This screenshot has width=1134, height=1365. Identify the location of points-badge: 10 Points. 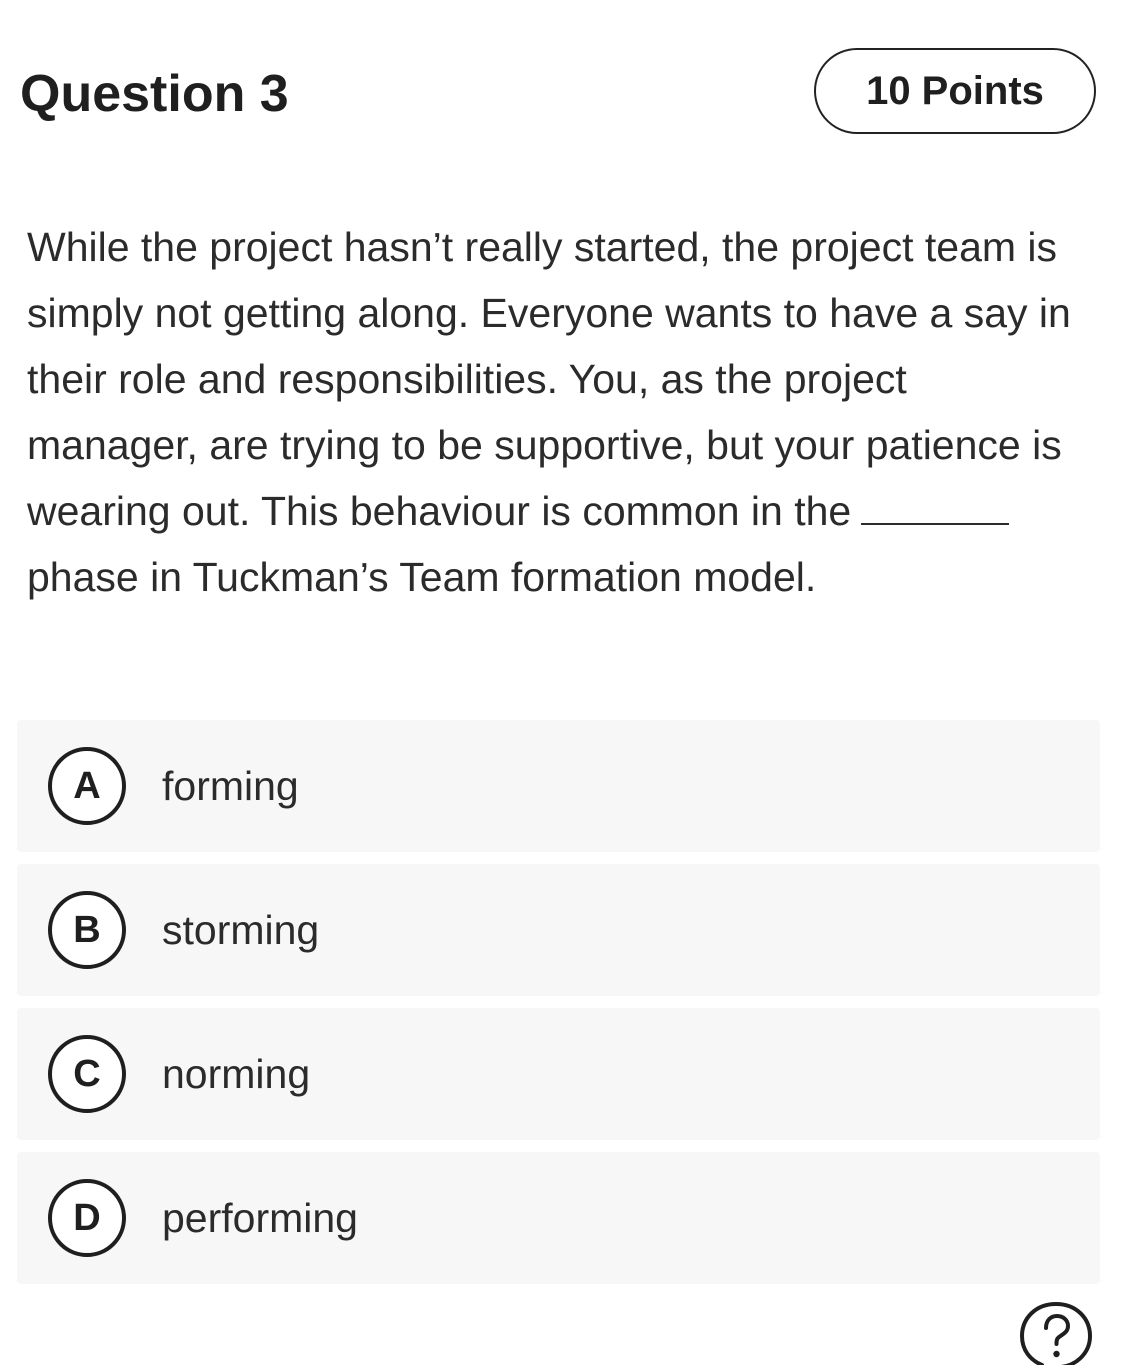
(955, 91).